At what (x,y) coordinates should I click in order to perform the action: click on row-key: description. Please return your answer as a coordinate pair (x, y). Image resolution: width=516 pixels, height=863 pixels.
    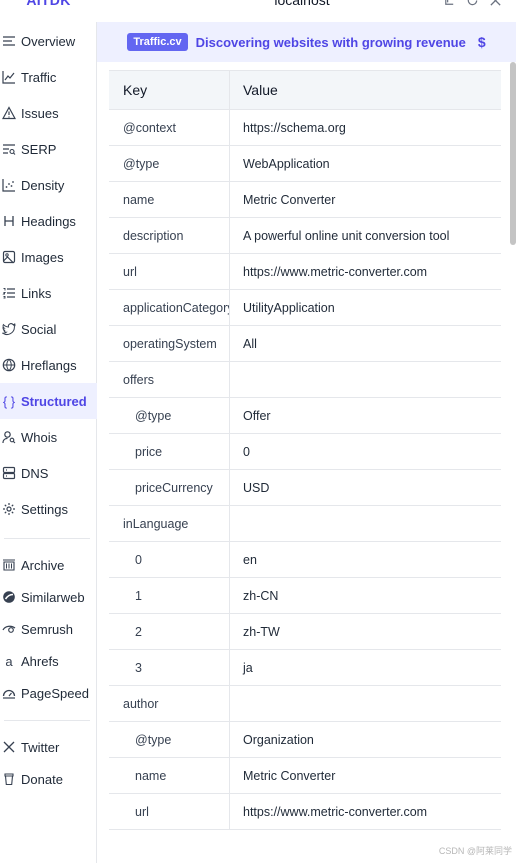
    Looking at the image, I should click on (169, 235).